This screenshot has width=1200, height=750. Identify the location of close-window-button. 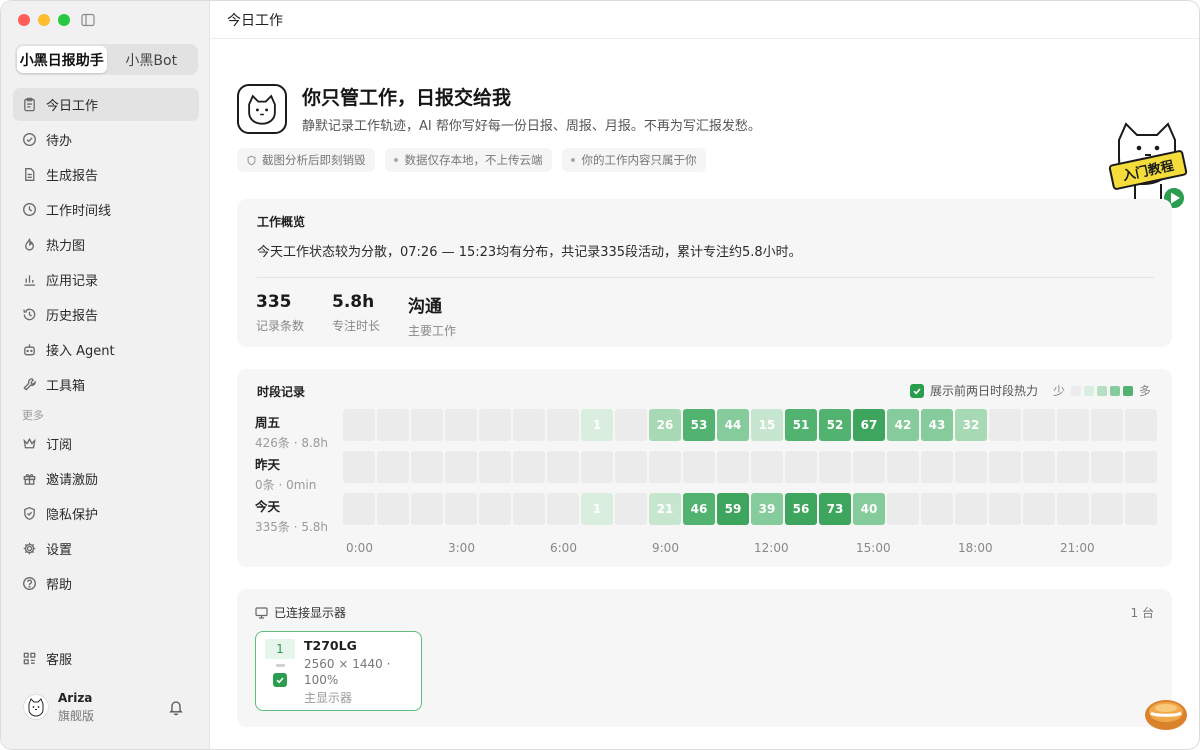
(24, 20).